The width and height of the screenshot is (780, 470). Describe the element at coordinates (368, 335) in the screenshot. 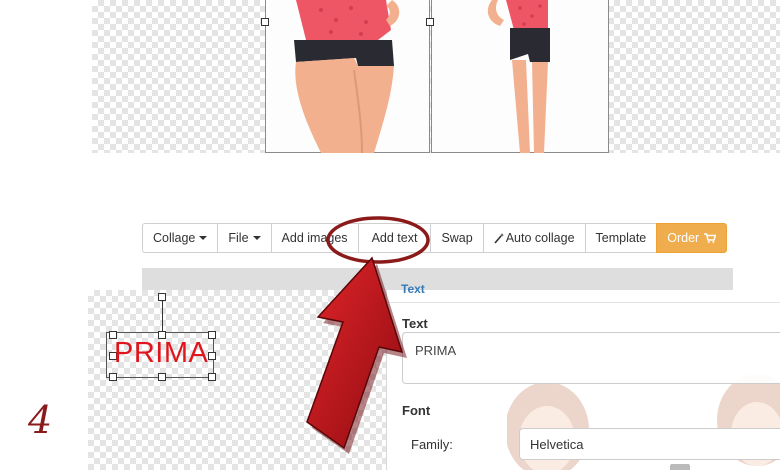

I see `tutorial-annotation-layer` at that location.